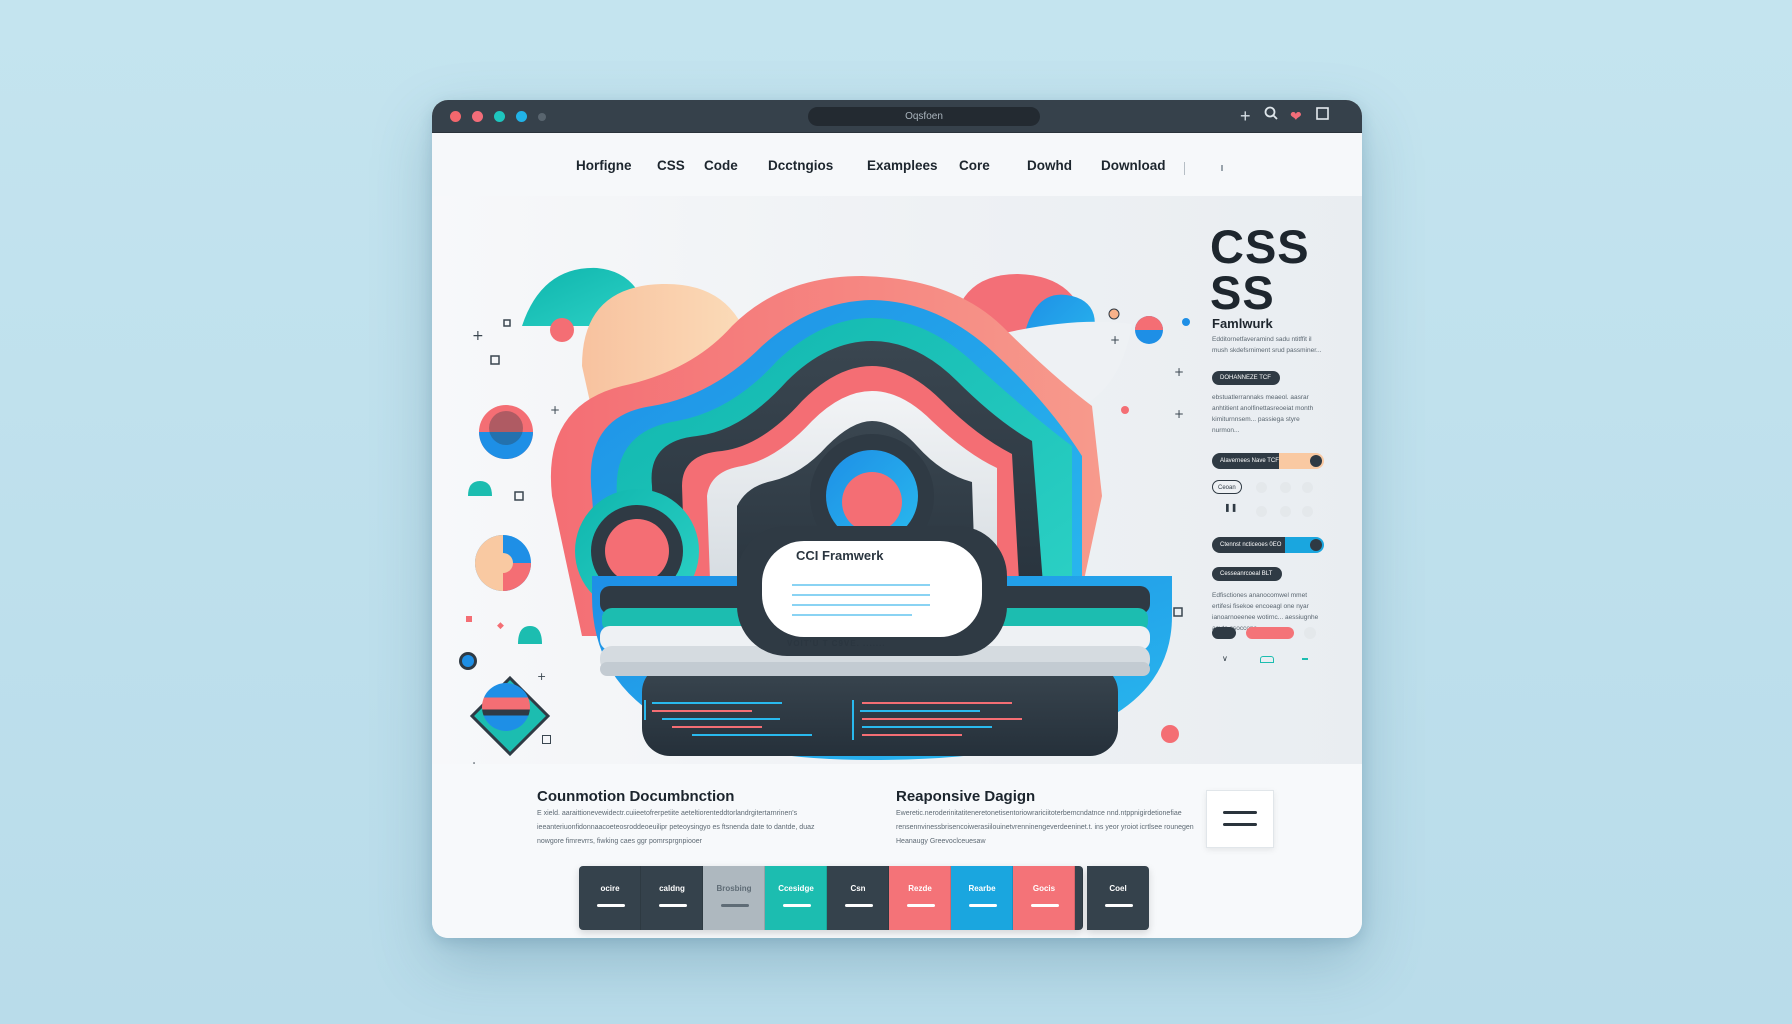  What do you see at coordinates (1310, 633) in the screenshot?
I see `light-chip-button` at bounding box center [1310, 633].